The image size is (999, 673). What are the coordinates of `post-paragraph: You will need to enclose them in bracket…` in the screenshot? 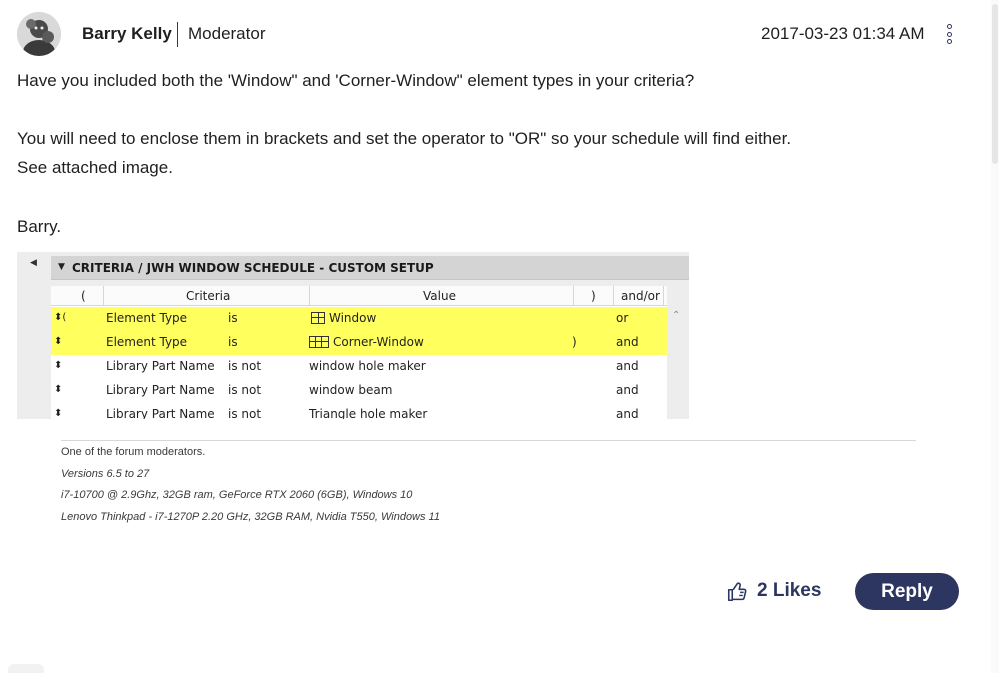 It's located at (404, 138).